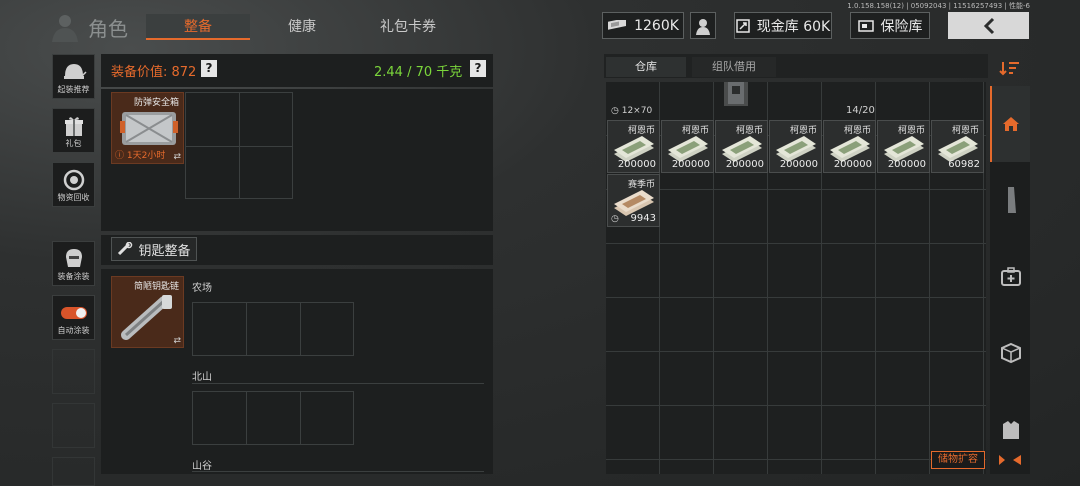 The width and height of the screenshot is (1080, 486). What do you see at coordinates (646, 67) in the screenshot?
I see `tab-warehouse: 仓库` at bounding box center [646, 67].